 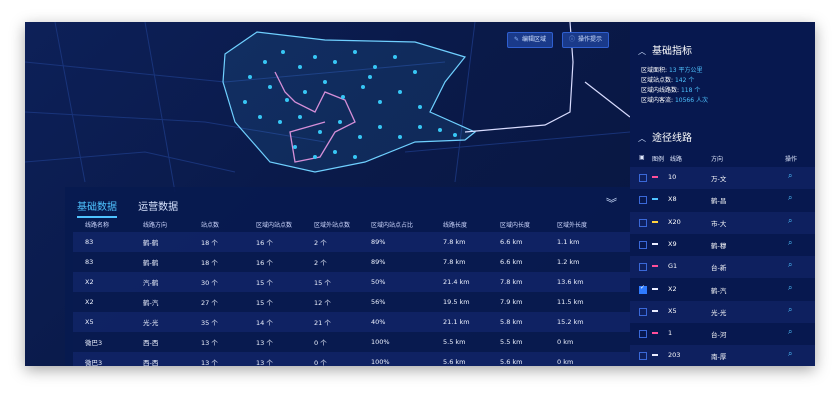 What do you see at coordinates (722, 290) in the screenshot?
I see `route-row: X2 鹤-汽 ⌕` at bounding box center [722, 290].